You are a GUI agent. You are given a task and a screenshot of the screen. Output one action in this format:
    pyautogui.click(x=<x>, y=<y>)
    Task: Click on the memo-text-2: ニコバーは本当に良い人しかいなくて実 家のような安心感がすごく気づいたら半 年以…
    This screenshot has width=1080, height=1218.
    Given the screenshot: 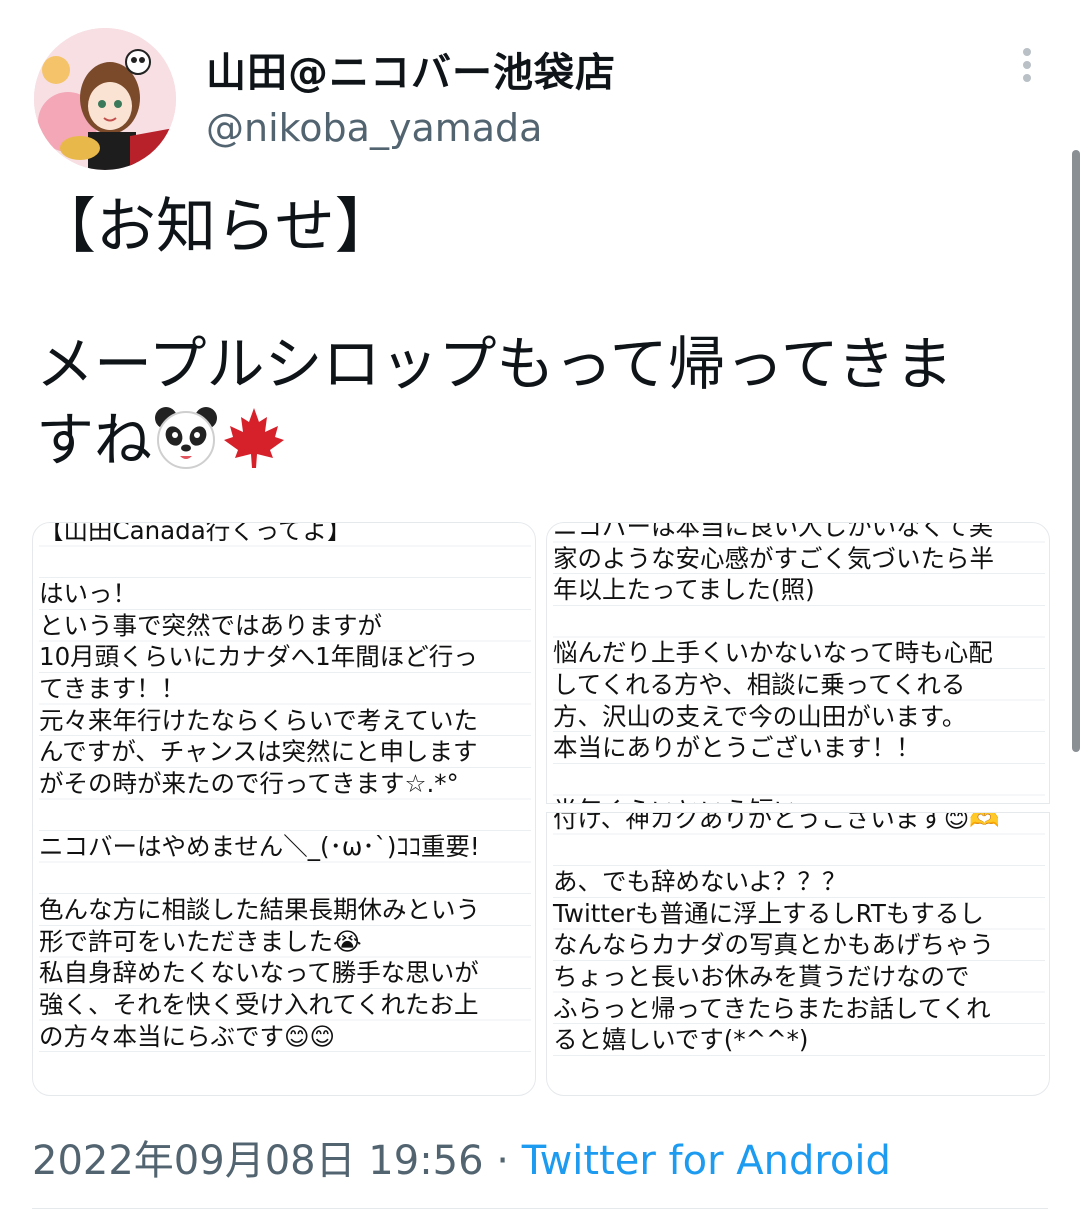 What is the action you would take?
    pyautogui.click(x=799, y=663)
    